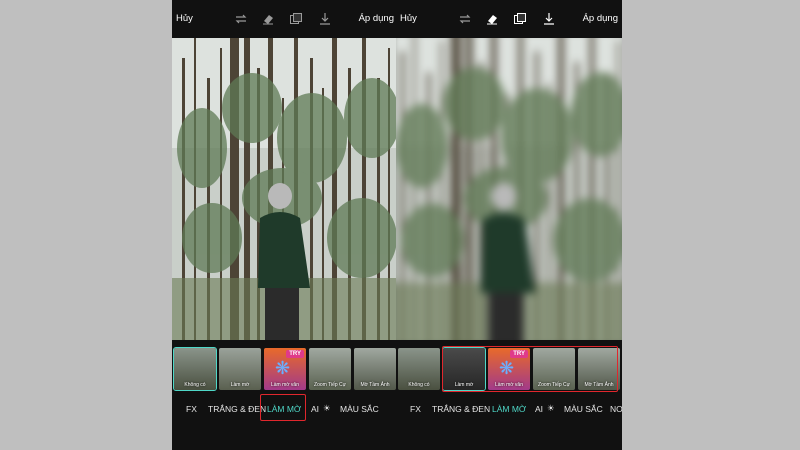  Describe the element at coordinates (240, 369) in the screenshot. I see `effect-thumb-blur: Làm mờ` at that location.